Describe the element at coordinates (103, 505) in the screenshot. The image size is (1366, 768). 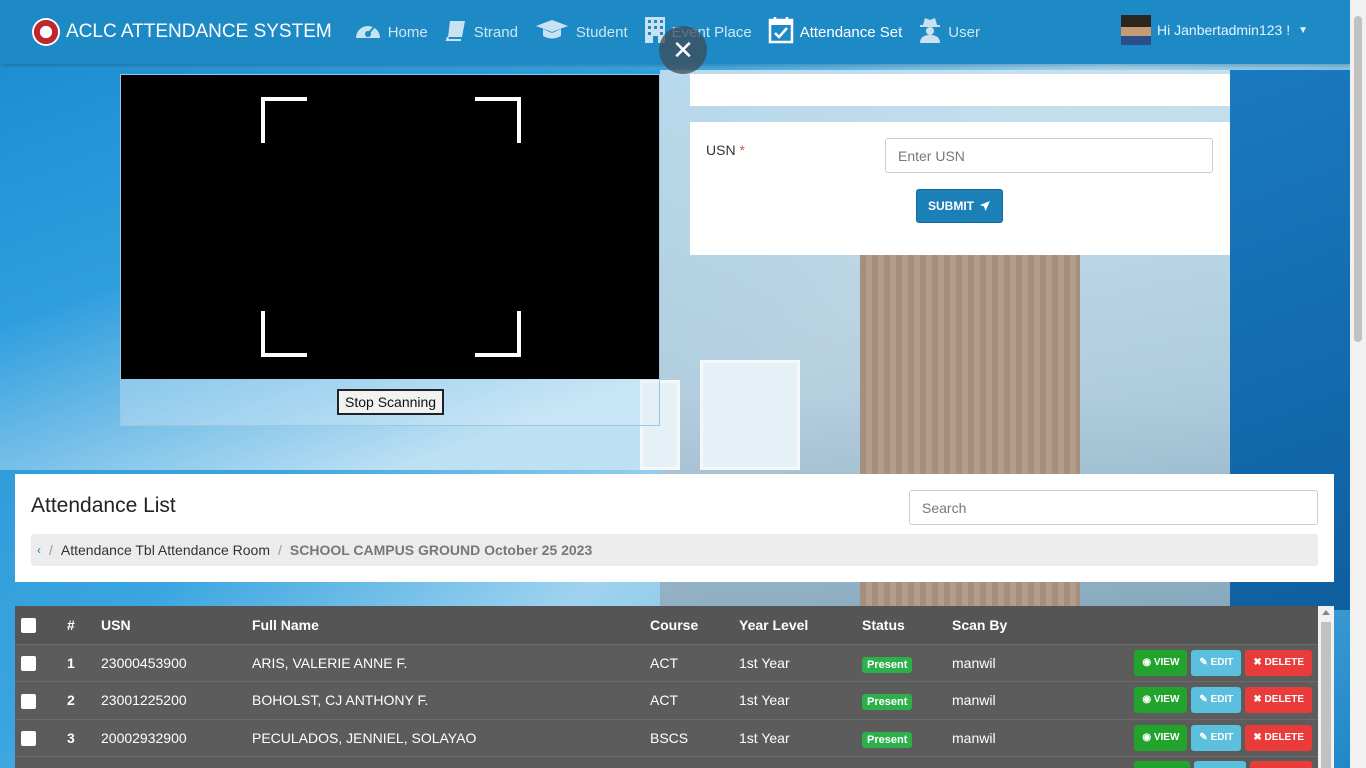
I see `page-title: Attendance List` at that location.